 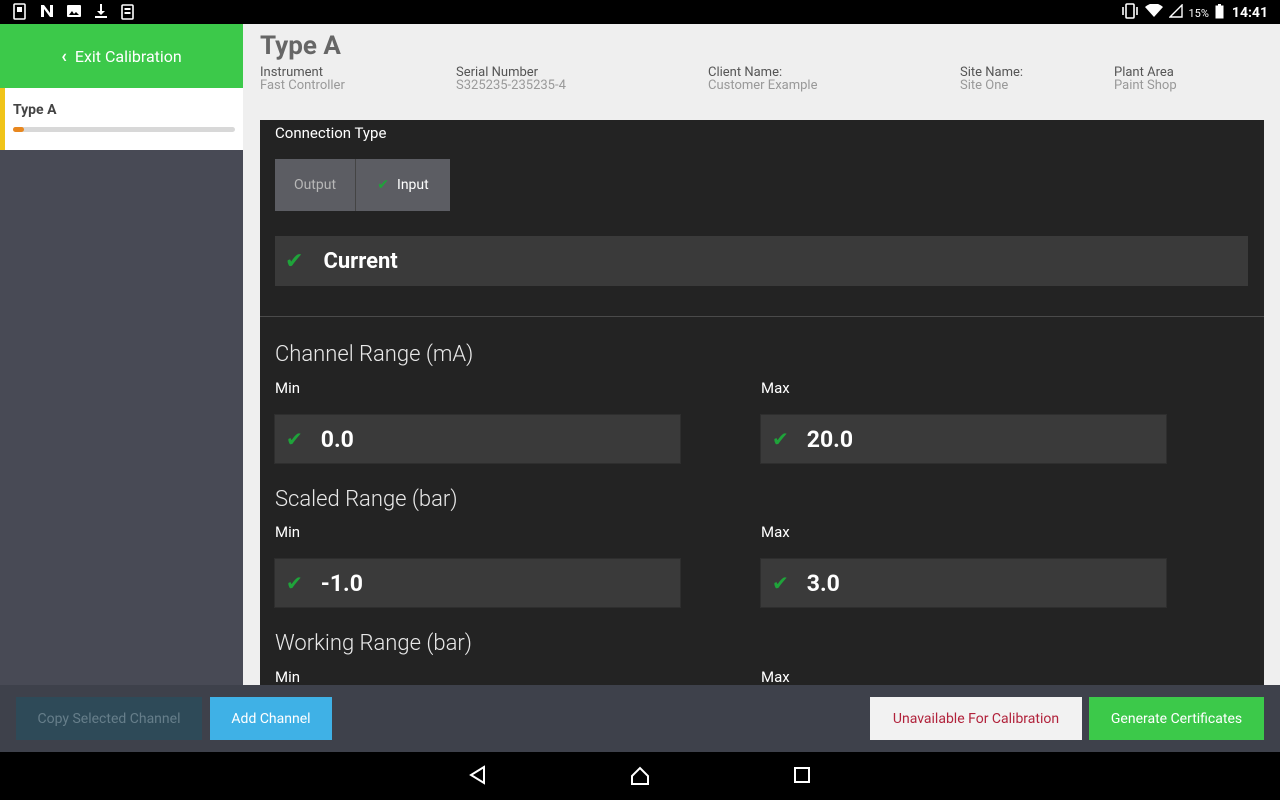 What do you see at coordinates (1175, 12) in the screenshot?
I see `signal-icon` at bounding box center [1175, 12].